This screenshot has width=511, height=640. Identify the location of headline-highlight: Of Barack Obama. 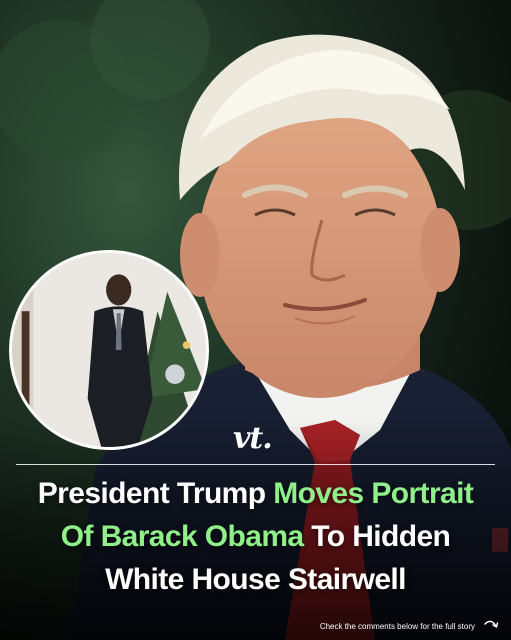
(182, 536).